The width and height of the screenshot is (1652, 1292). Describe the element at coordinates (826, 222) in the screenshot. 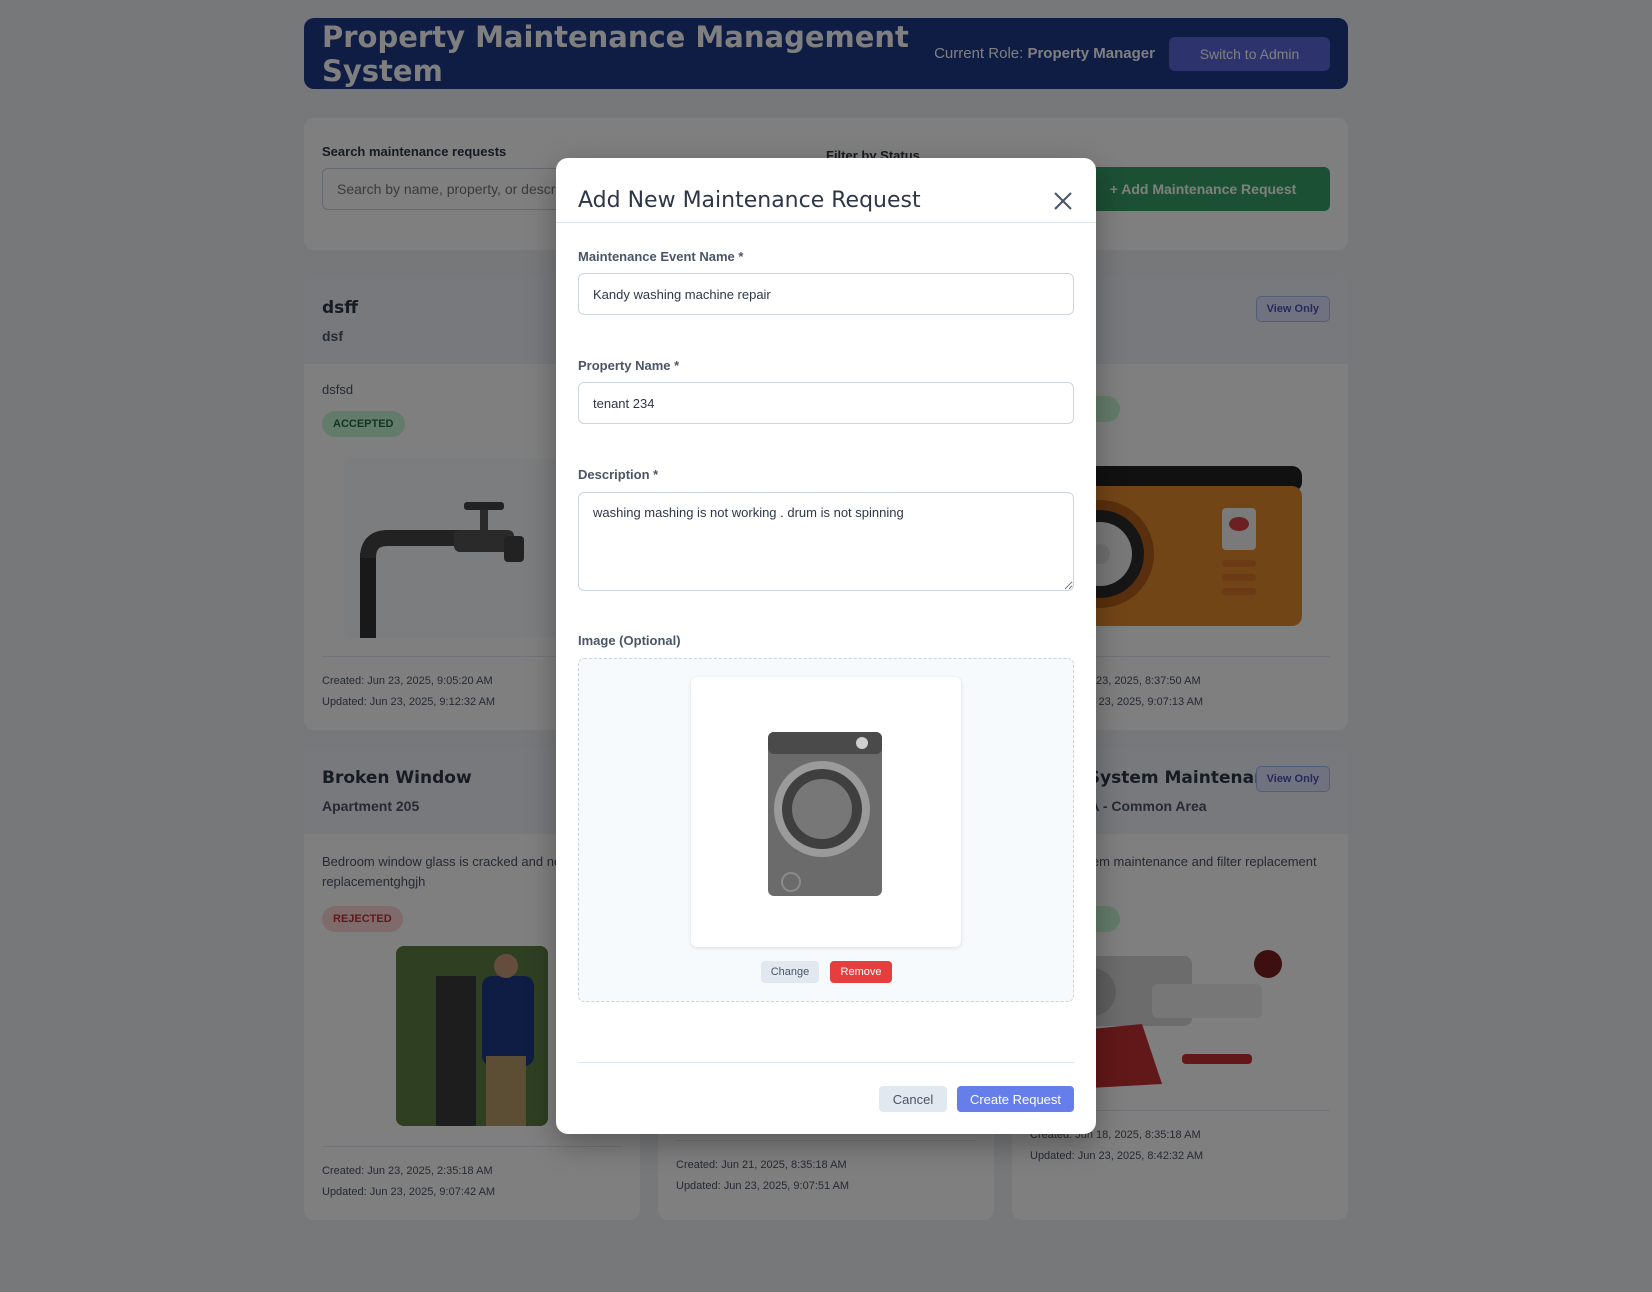

I see `modal-divider` at that location.